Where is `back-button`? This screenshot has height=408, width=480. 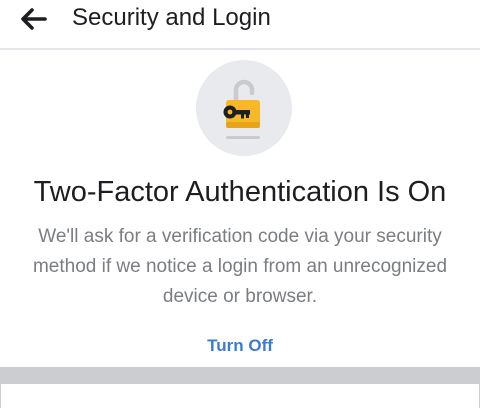
back-button is located at coordinates (34, 19).